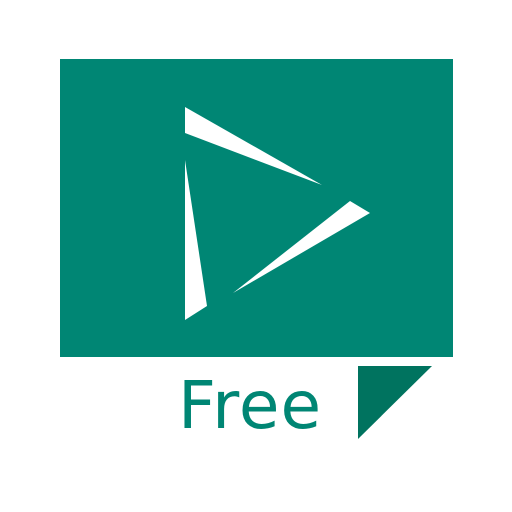  I want to click on corner-fold-shape, so click(395, 402).